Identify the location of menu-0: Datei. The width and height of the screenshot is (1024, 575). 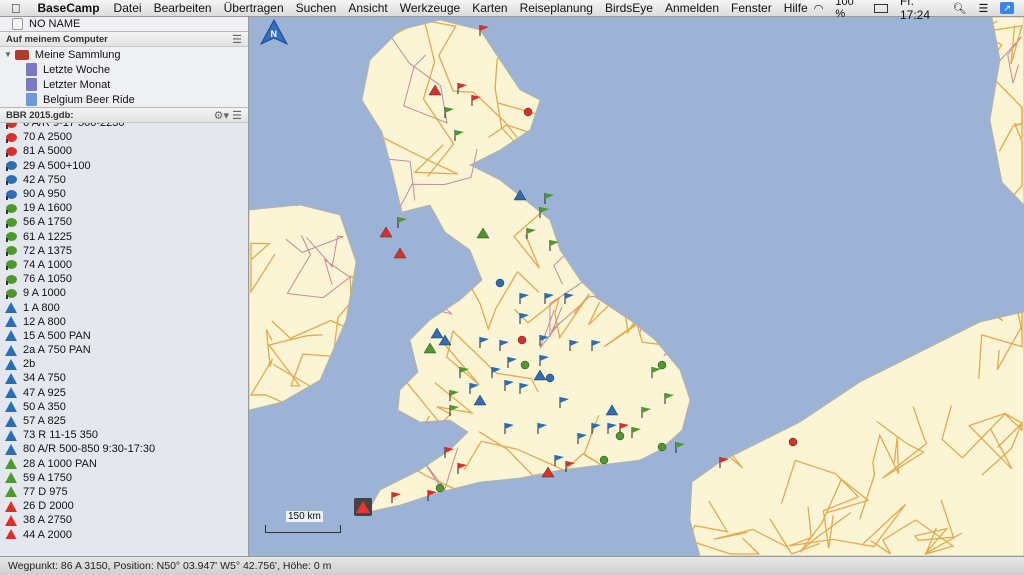
(128, 8).